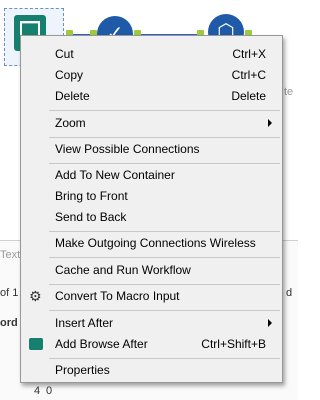  I want to click on menu-item-view-possible-connections: View Possible Connections, so click(151, 149).